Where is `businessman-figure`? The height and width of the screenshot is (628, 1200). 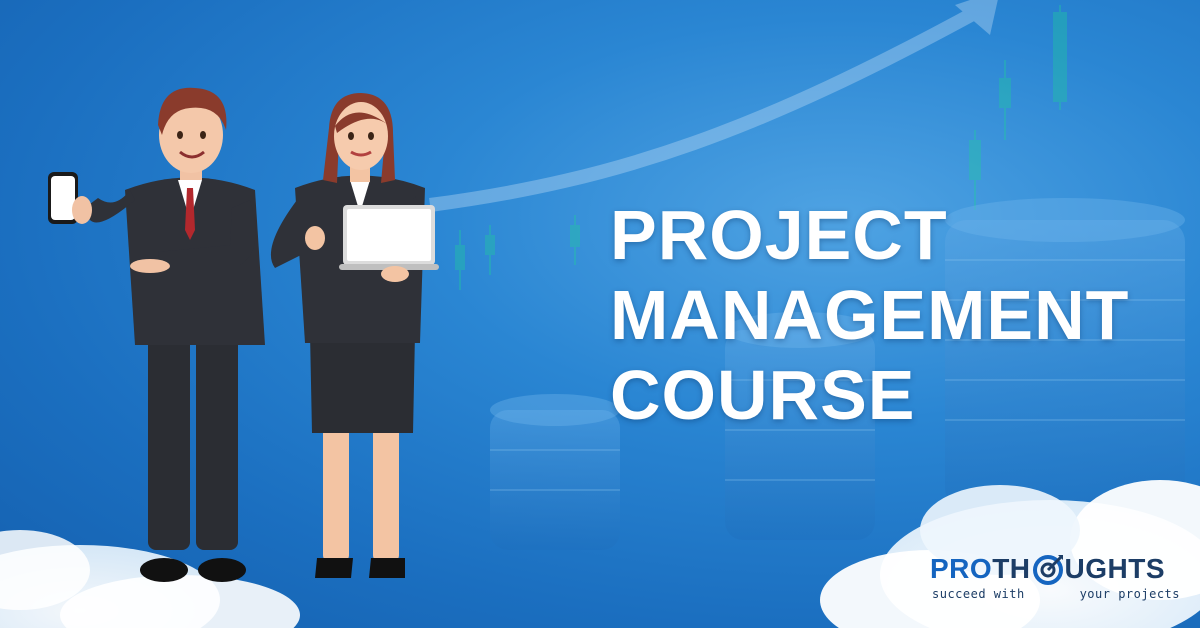 businessman-figure is located at coordinates (156, 334).